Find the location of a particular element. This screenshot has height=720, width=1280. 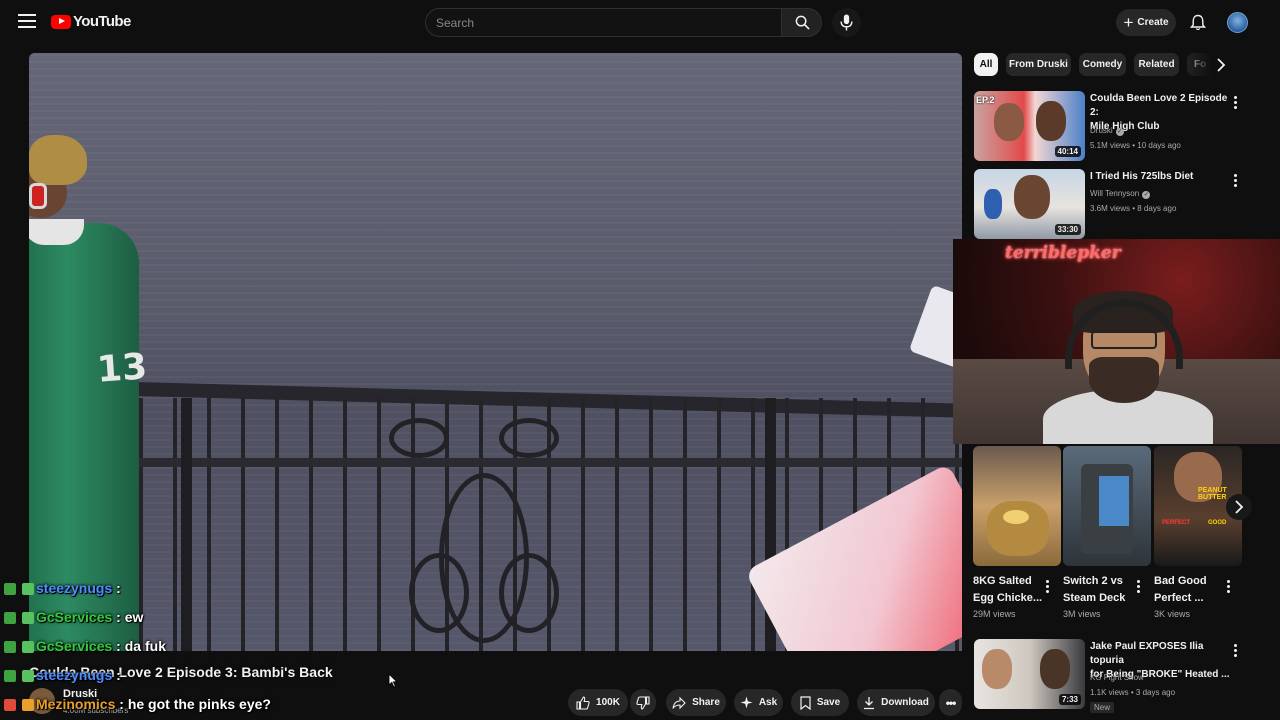

chip-comedy: Comedy is located at coordinates (1102, 64).